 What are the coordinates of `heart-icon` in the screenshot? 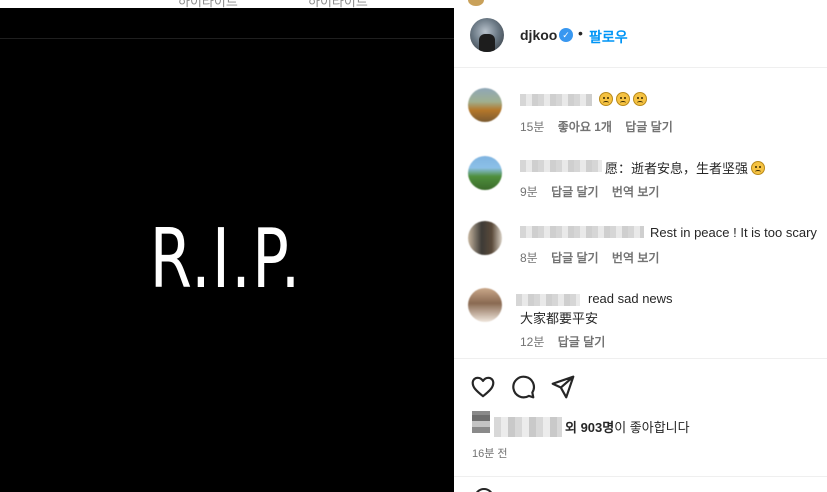 It's located at (483, 387).